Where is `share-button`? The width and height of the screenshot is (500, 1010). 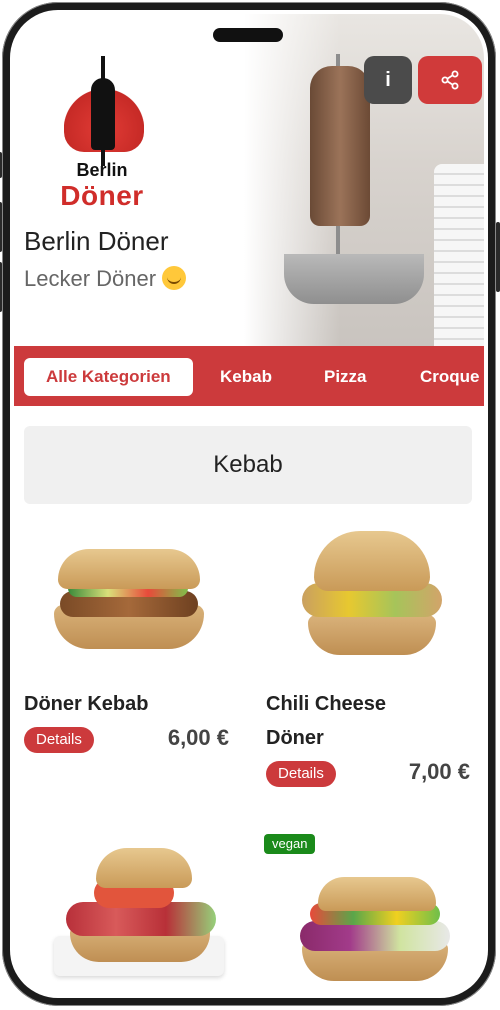
share-button is located at coordinates (450, 80).